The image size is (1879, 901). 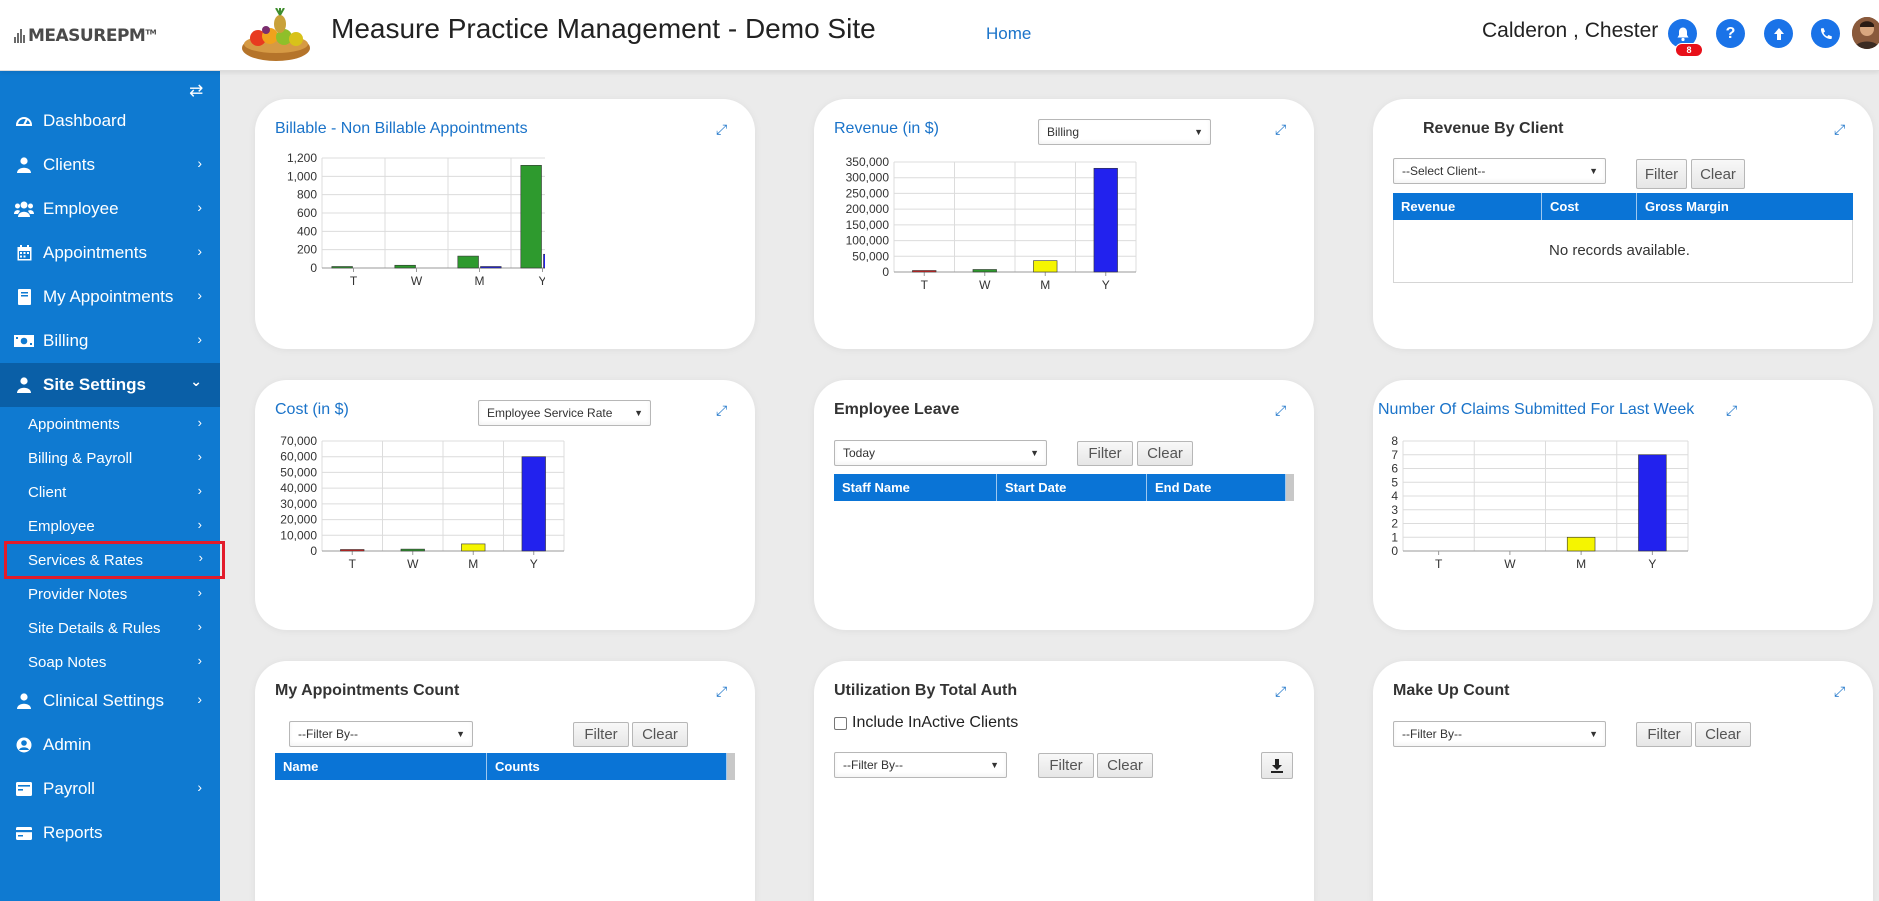 I want to click on measurepm-logo: MEASUREPMTM, so click(x=85, y=36).